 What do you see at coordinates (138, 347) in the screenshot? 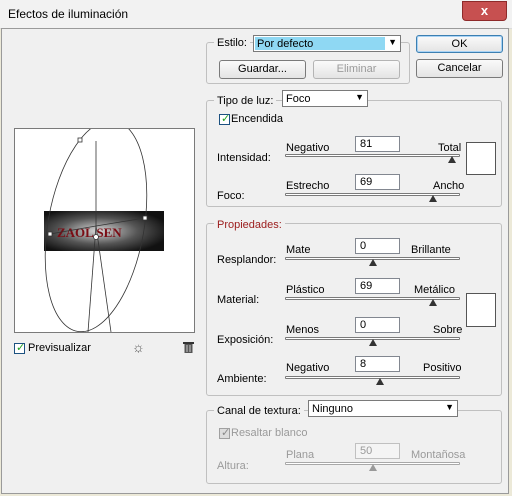
I see `new-light-icon: ☼` at bounding box center [138, 347].